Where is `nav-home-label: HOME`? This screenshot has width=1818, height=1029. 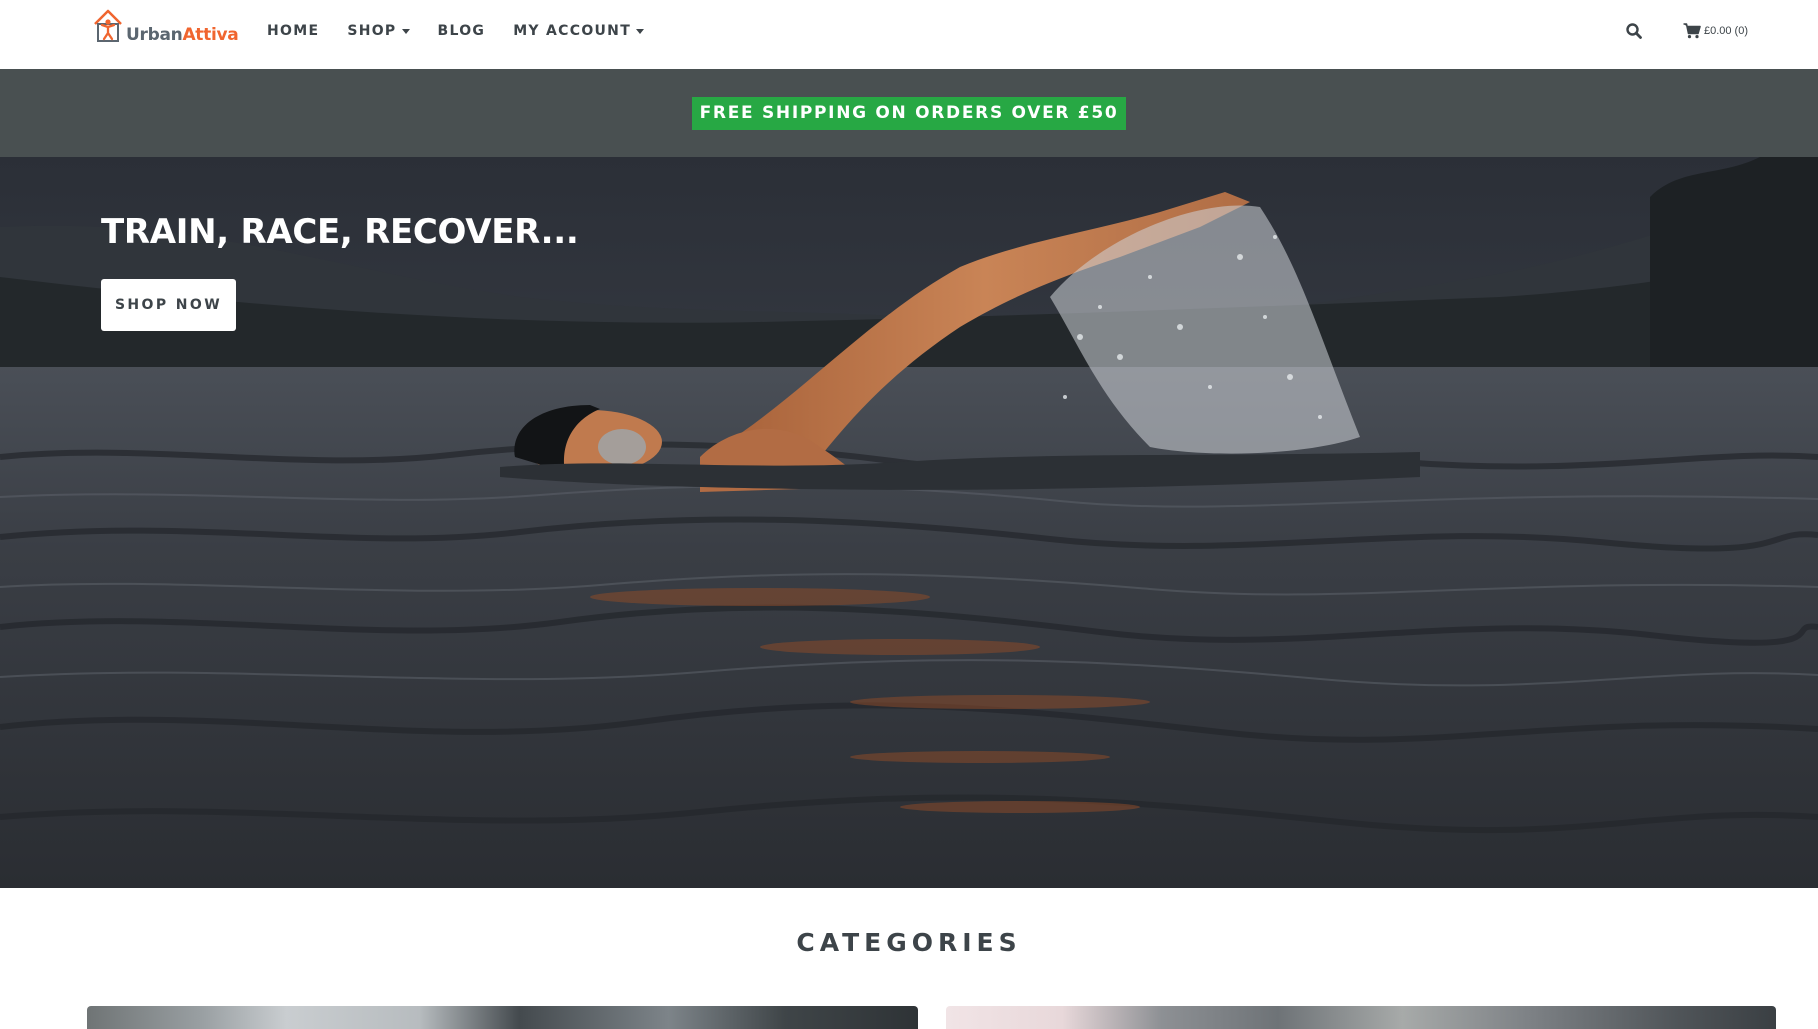 nav-home-label: HOME is located at coordinates (293, 31).